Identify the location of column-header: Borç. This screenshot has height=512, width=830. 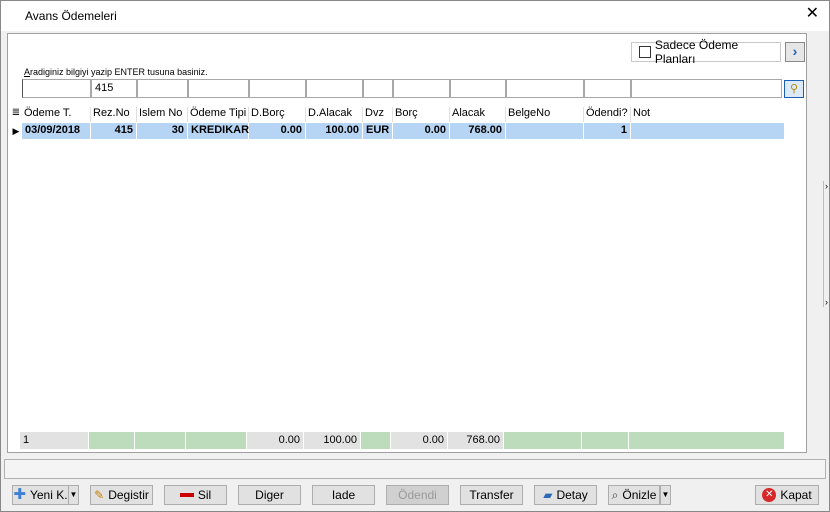
(421, 114).